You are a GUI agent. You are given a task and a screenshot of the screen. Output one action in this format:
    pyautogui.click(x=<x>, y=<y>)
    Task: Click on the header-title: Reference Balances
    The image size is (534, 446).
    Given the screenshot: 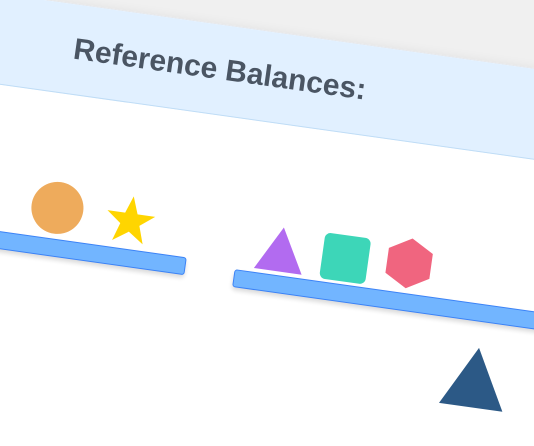 What is the action you would take?
    pyautogui.click(x=220, y=70)
    